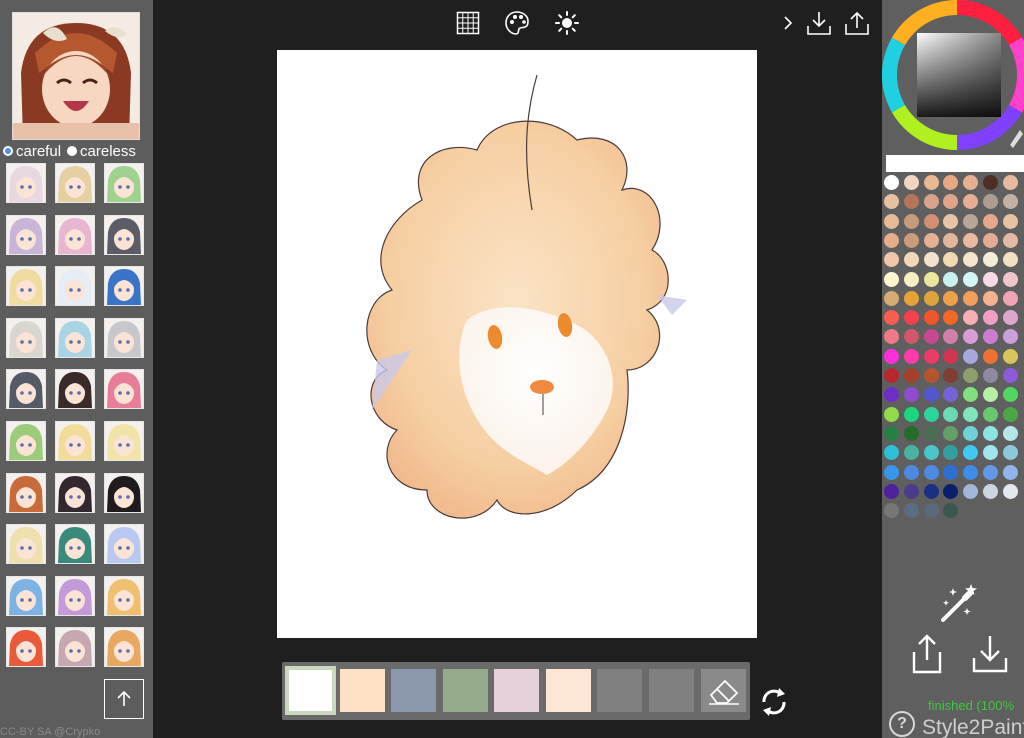 Image resolution: width=1024 pixels, height=738 pixels. Describe the element at coordinates (857, 23) in the screenshot. I see `share-button` at that location.